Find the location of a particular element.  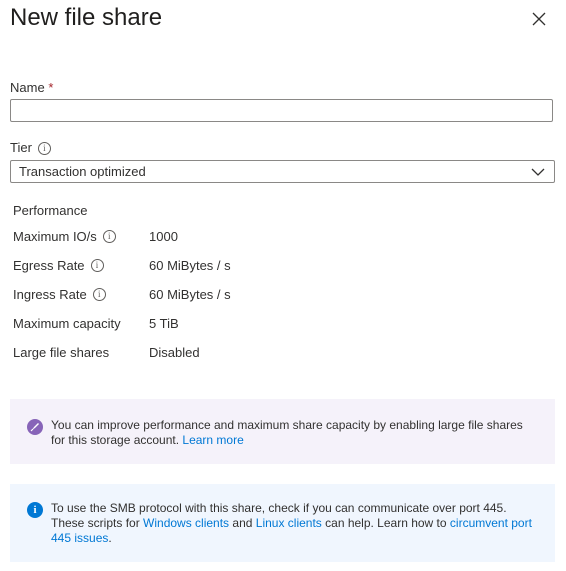

tier-info-icon: i is located at coordinates (44, 149).